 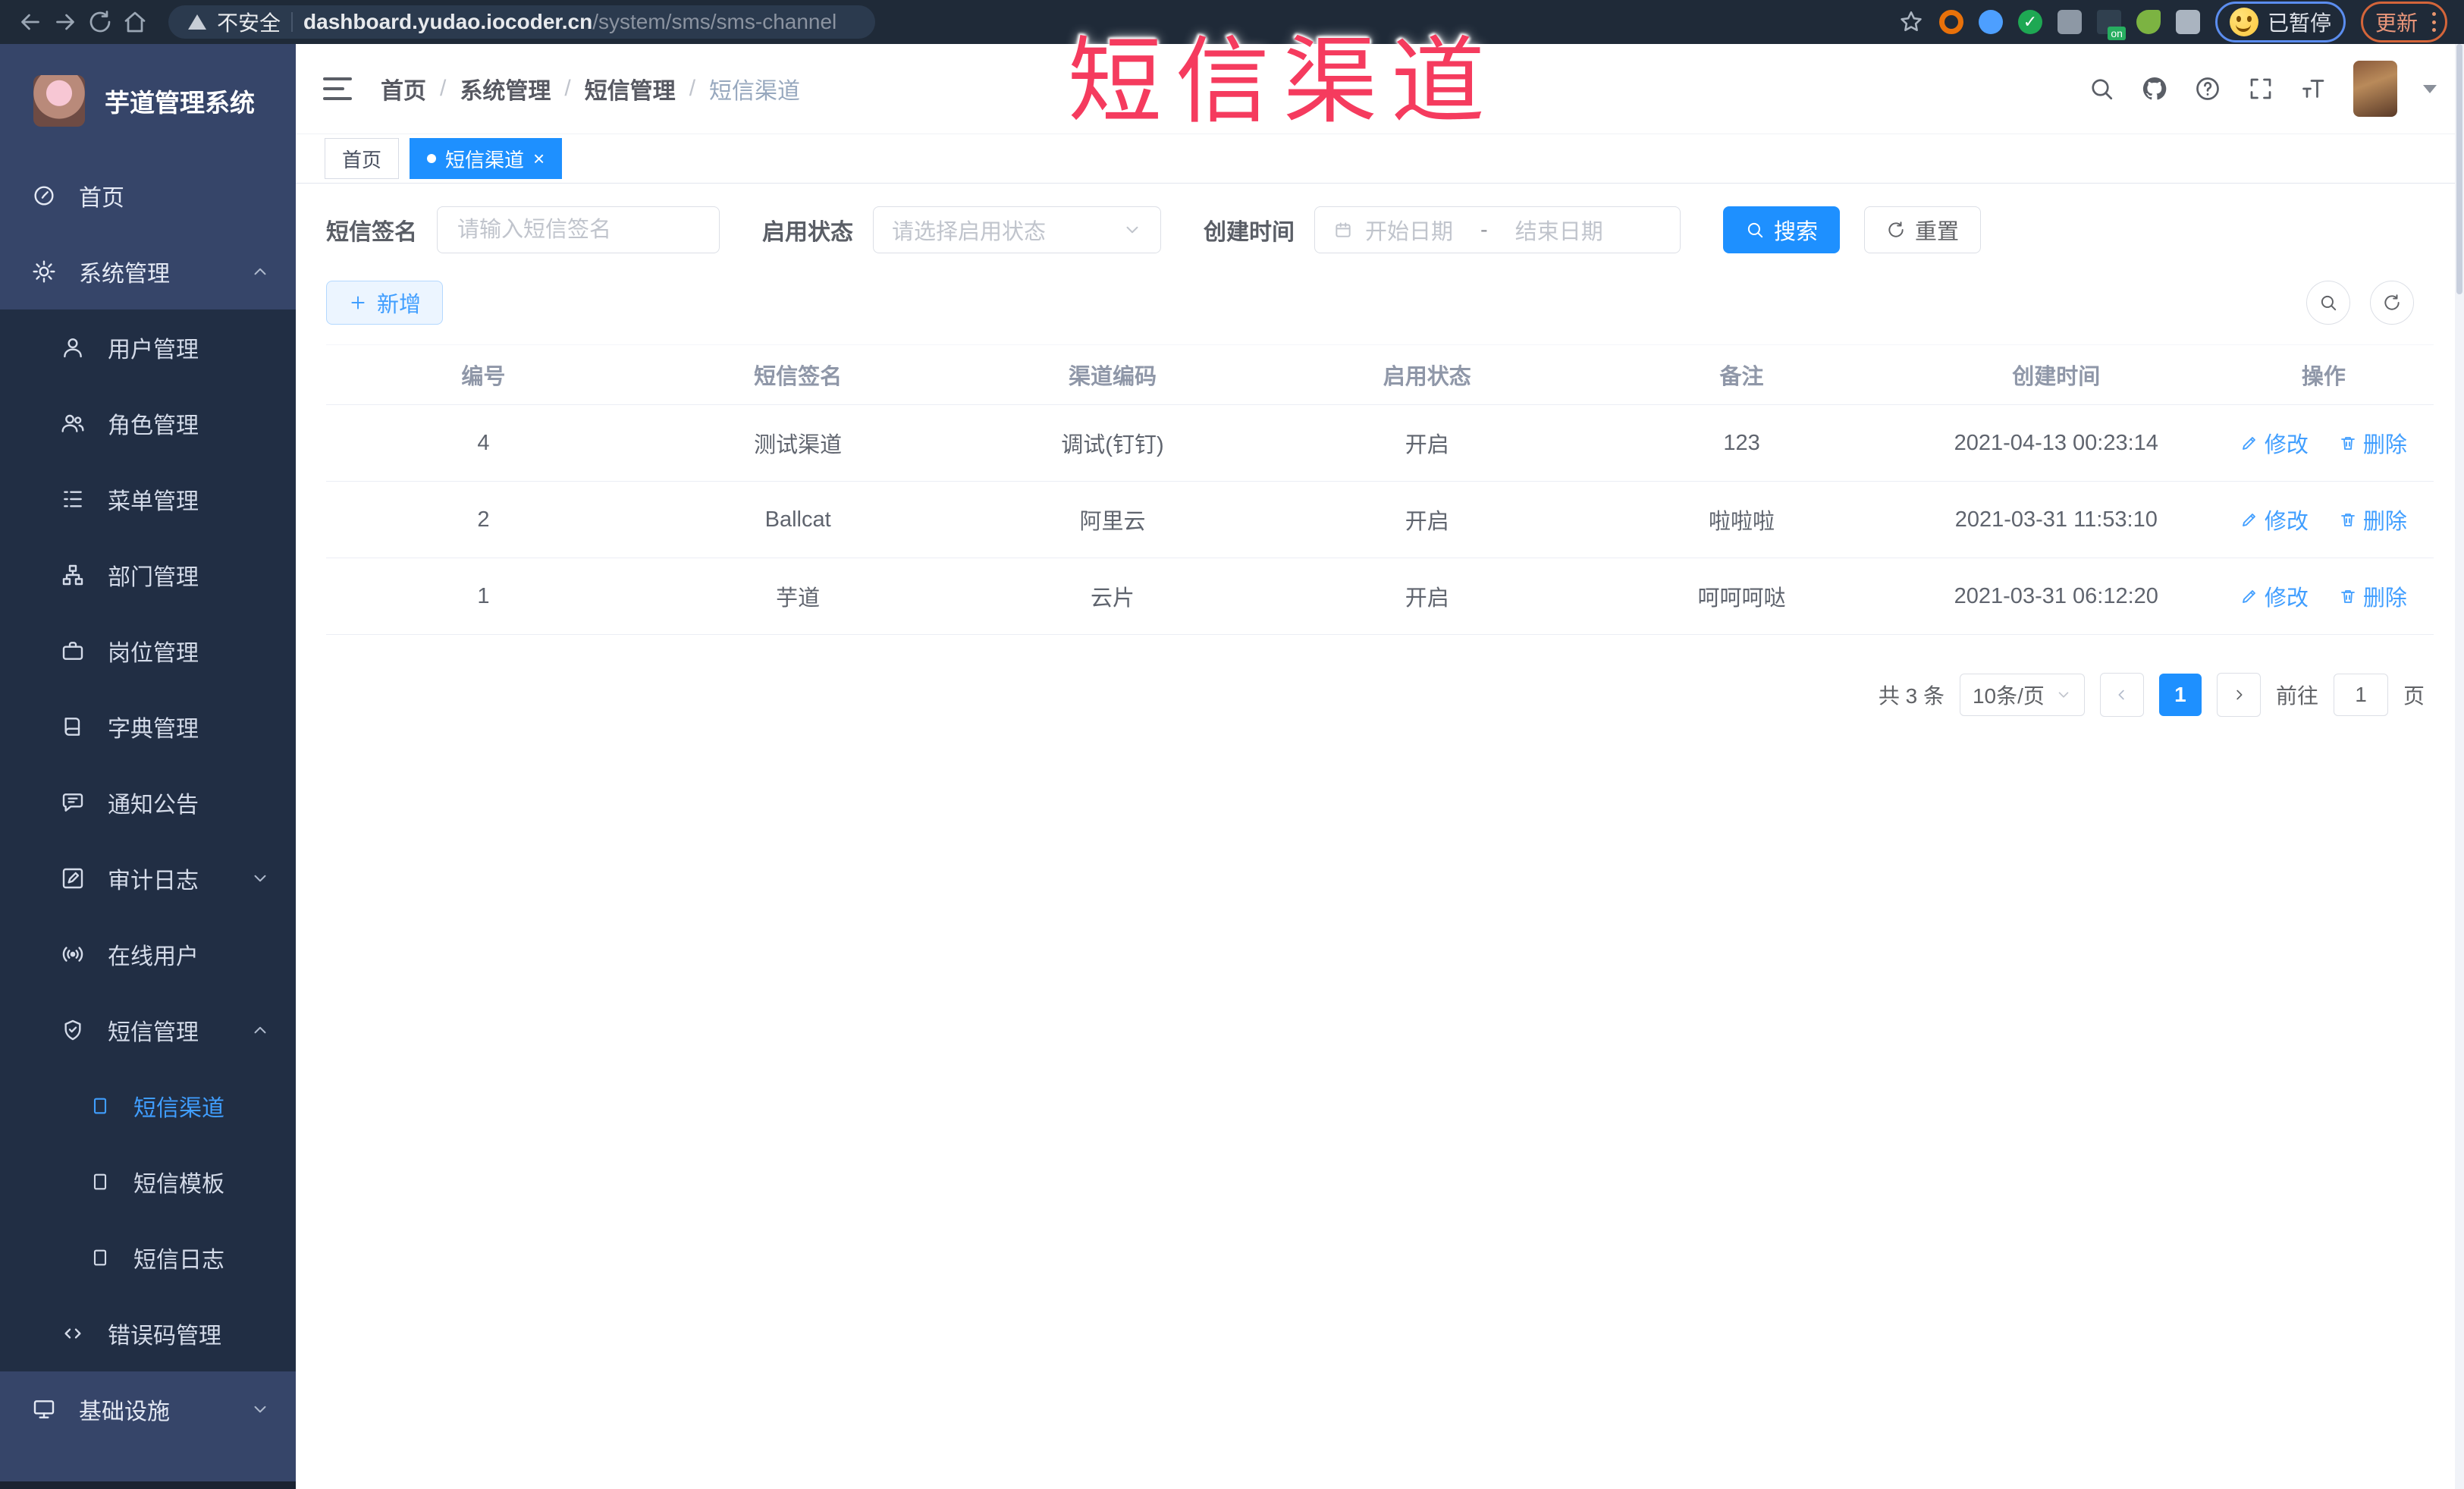 What do you see at coordinates (630, 88) in the screenshot?
I see `breadcrumb-sms: 短信管理` at bounding box center [630, 88].